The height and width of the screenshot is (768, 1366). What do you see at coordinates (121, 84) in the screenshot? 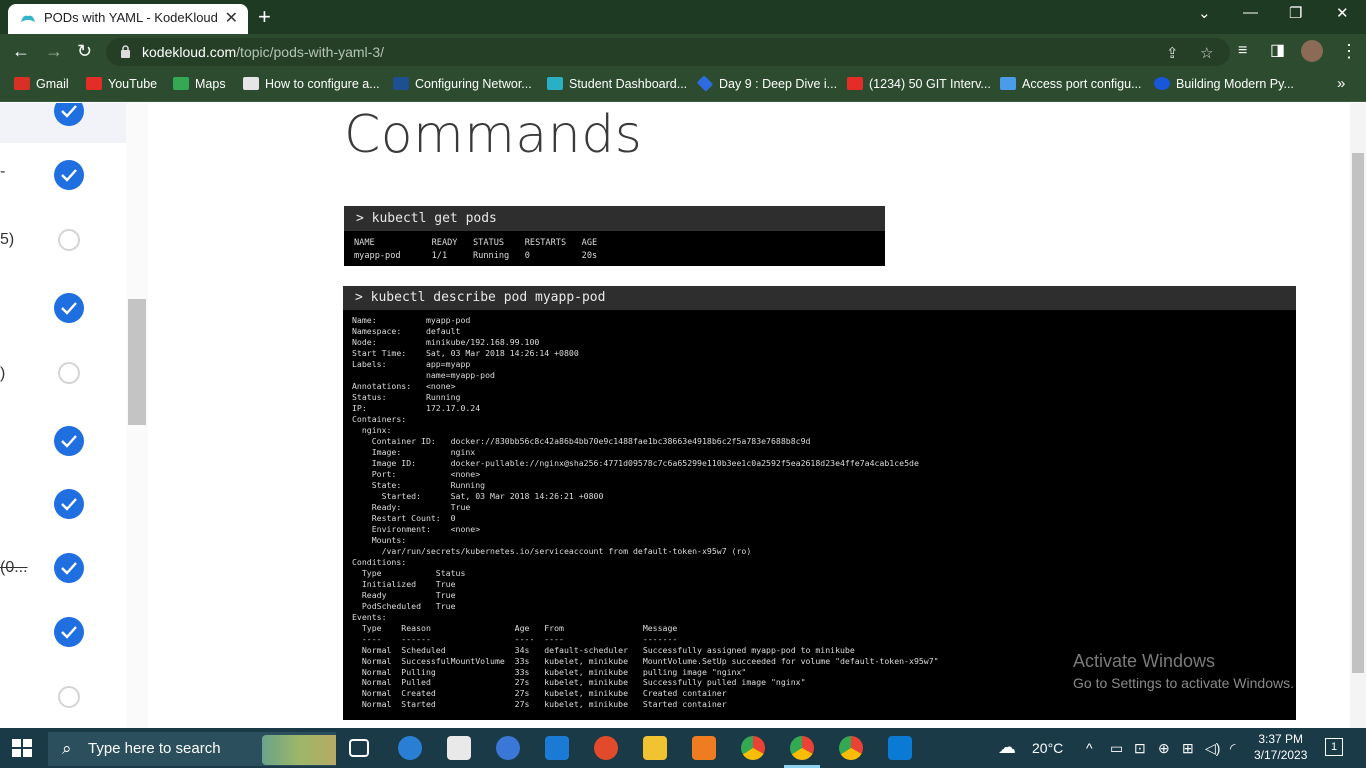
I see `bookmark-youtube: YouTube` at bounding box center [121, 84].